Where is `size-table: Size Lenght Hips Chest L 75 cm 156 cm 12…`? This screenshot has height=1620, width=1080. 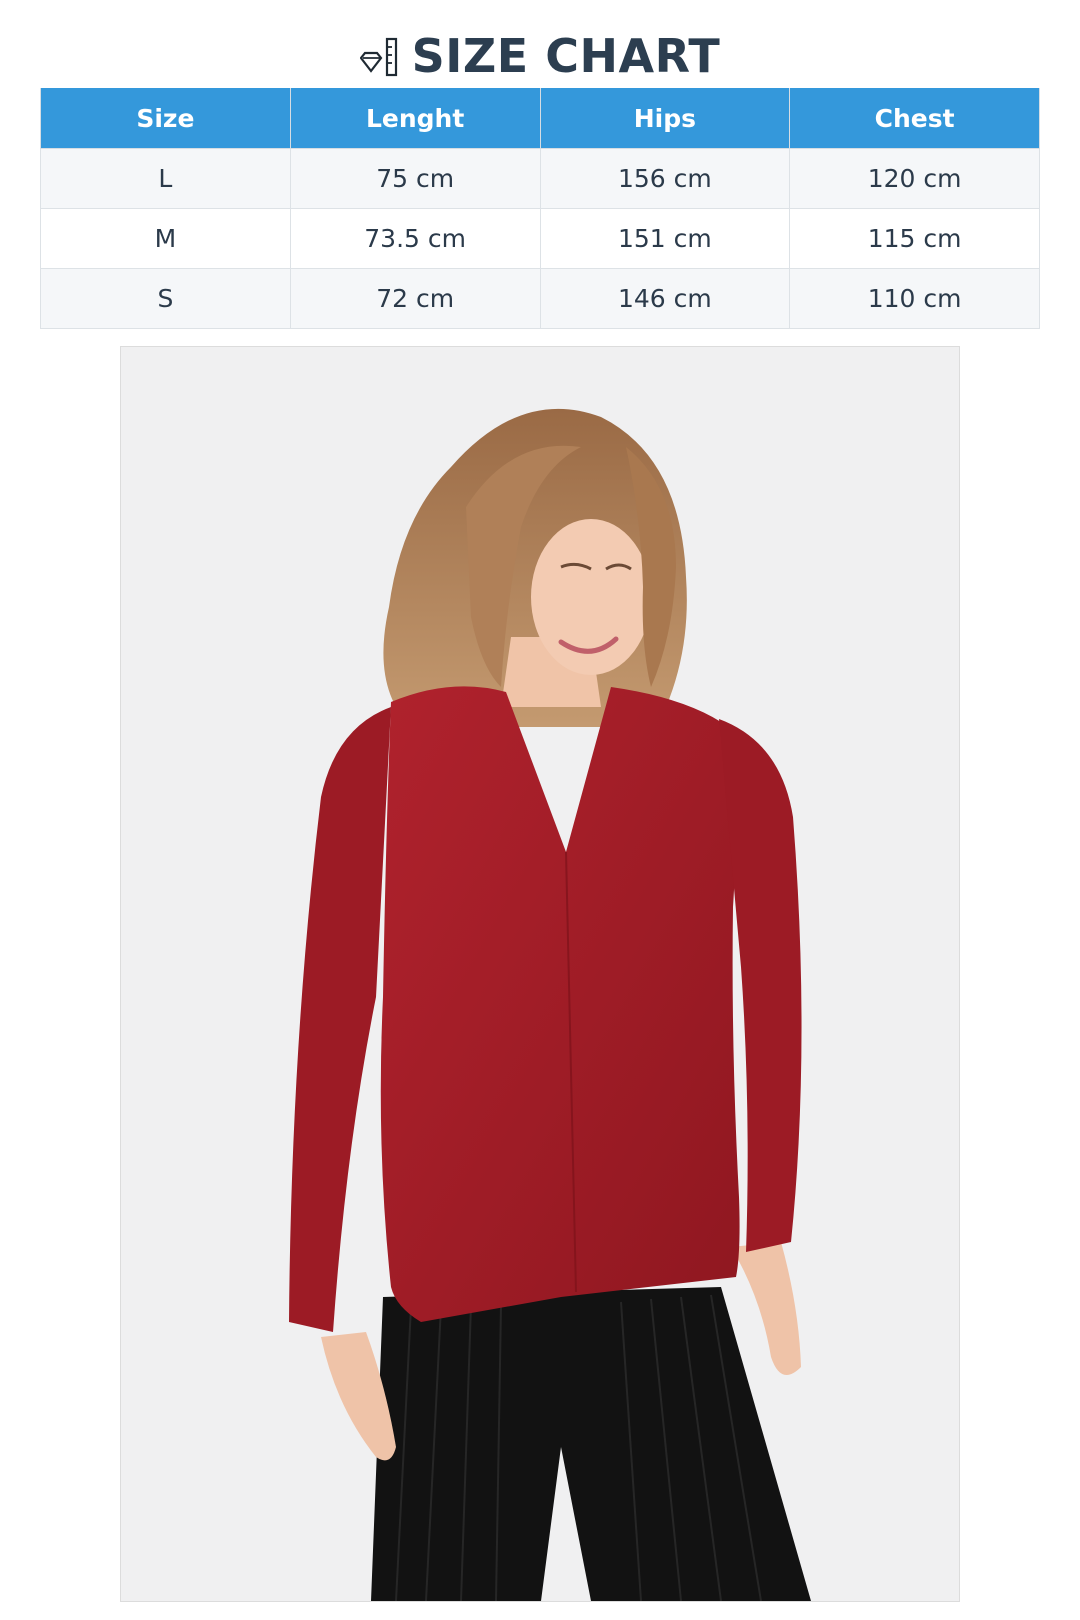 size-table: Size Lenght Hips Chest L 75 cm 156 cm 12… is located at coordinates (540, 208).